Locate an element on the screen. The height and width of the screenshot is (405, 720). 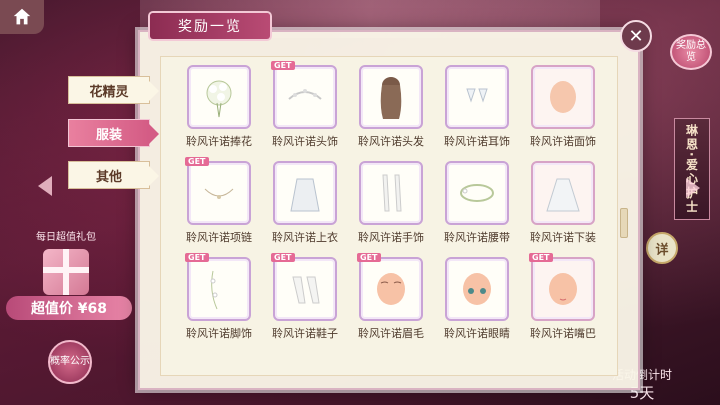
daily-gift-label: 每日超值礼包 is located at coordinates (66, 237).